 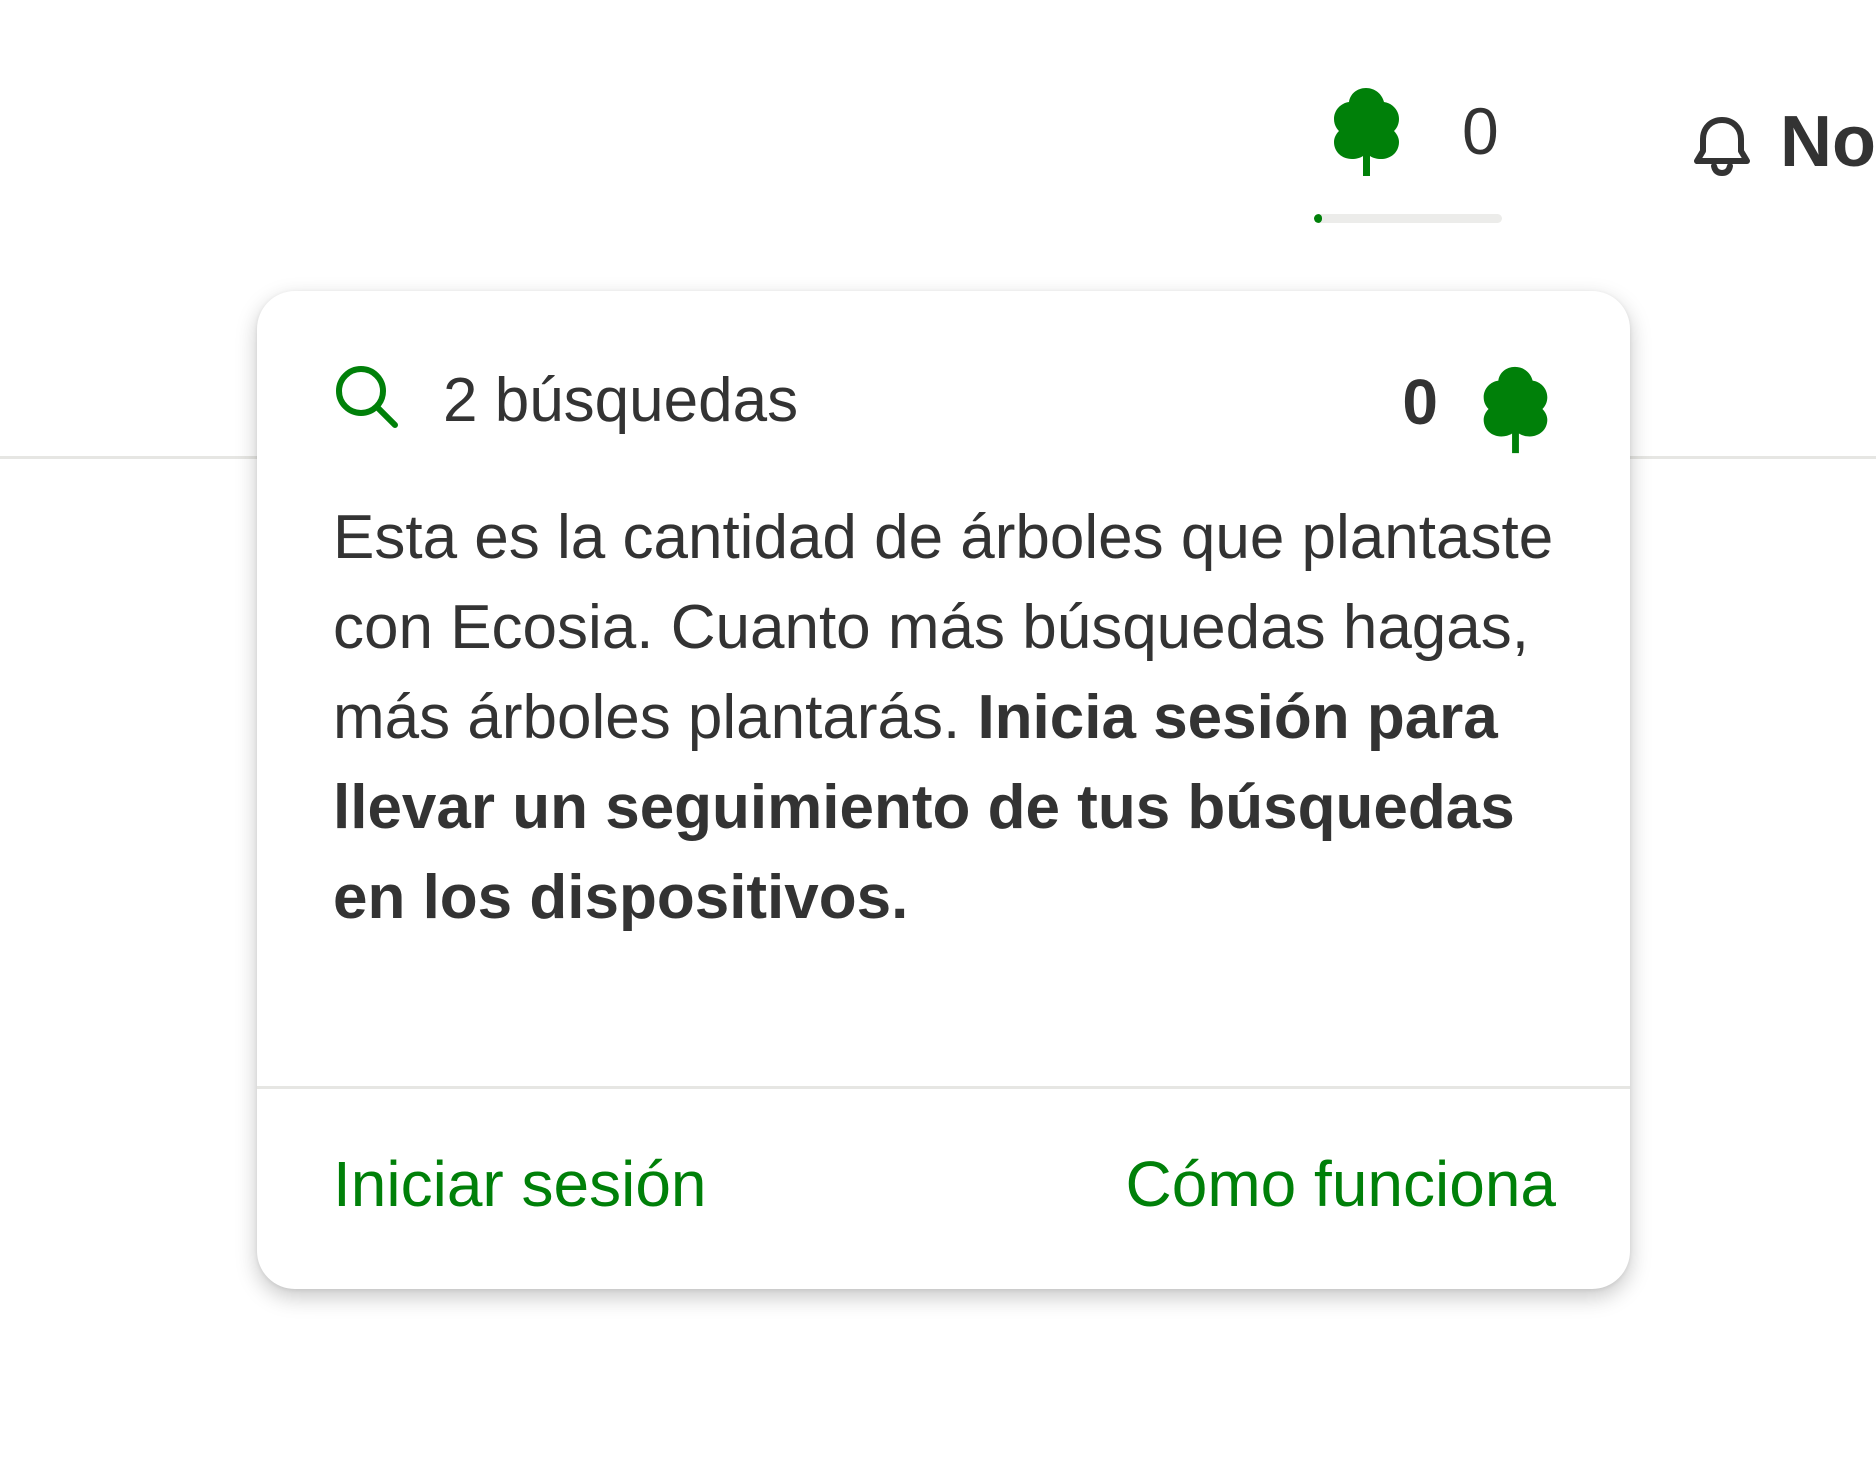 I want to click on notifications-label: No, so click(x=1828, y=142).